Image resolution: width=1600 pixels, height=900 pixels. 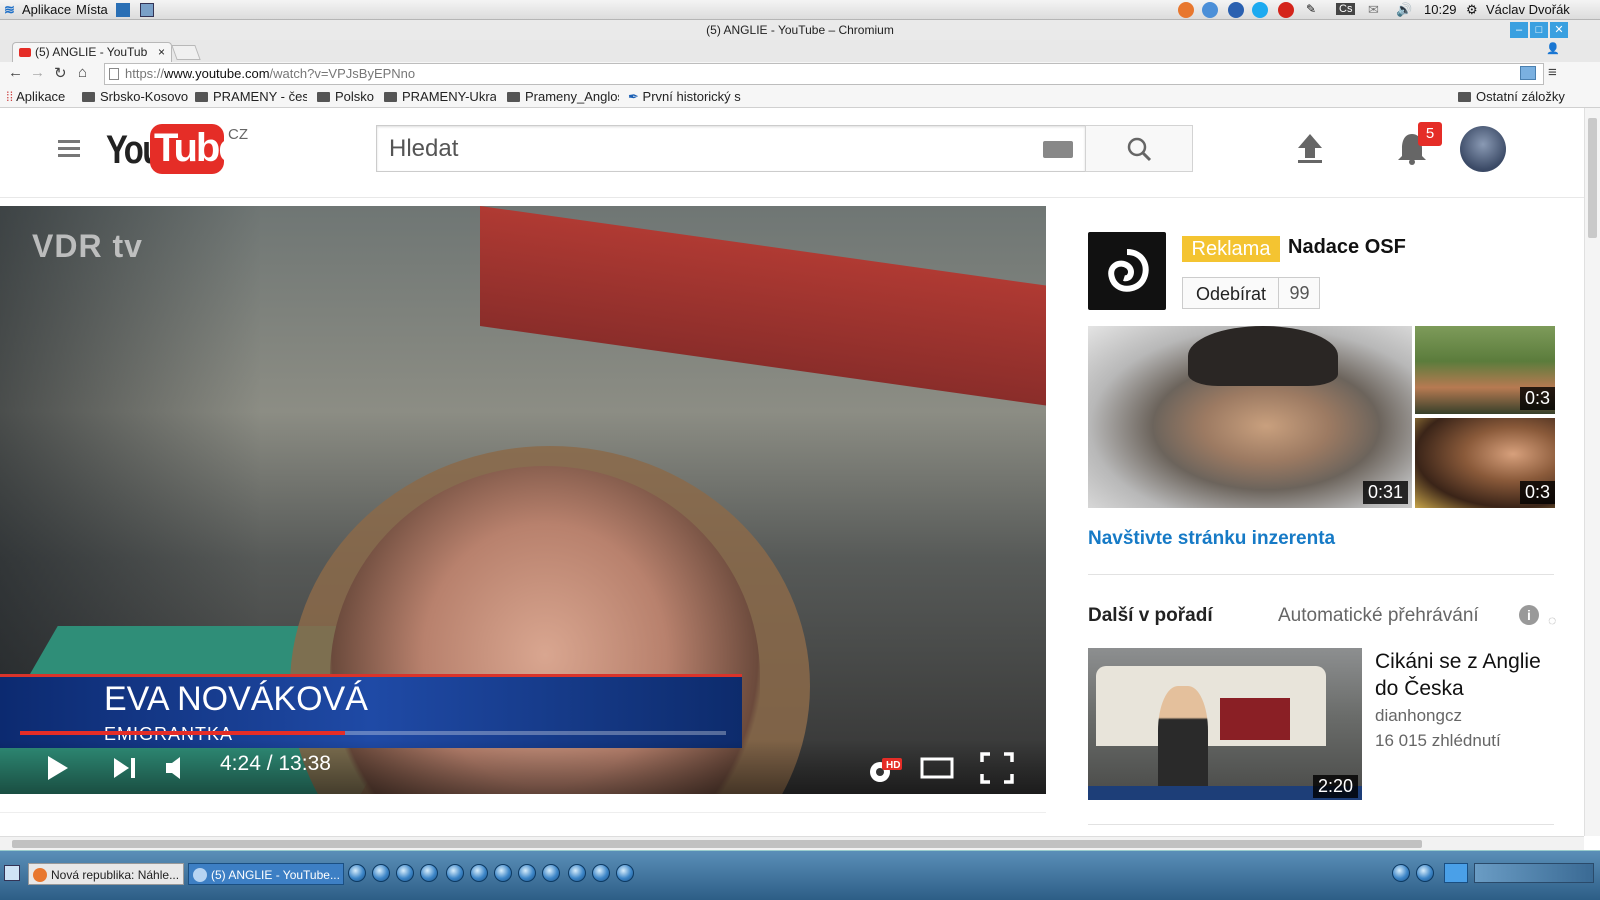 What do you see at coordinates (1211, 539) in the screenshot?
I see `visit-advertiser-link: Navštivte stránku inzerenta` at bounding box center [1211, 539].